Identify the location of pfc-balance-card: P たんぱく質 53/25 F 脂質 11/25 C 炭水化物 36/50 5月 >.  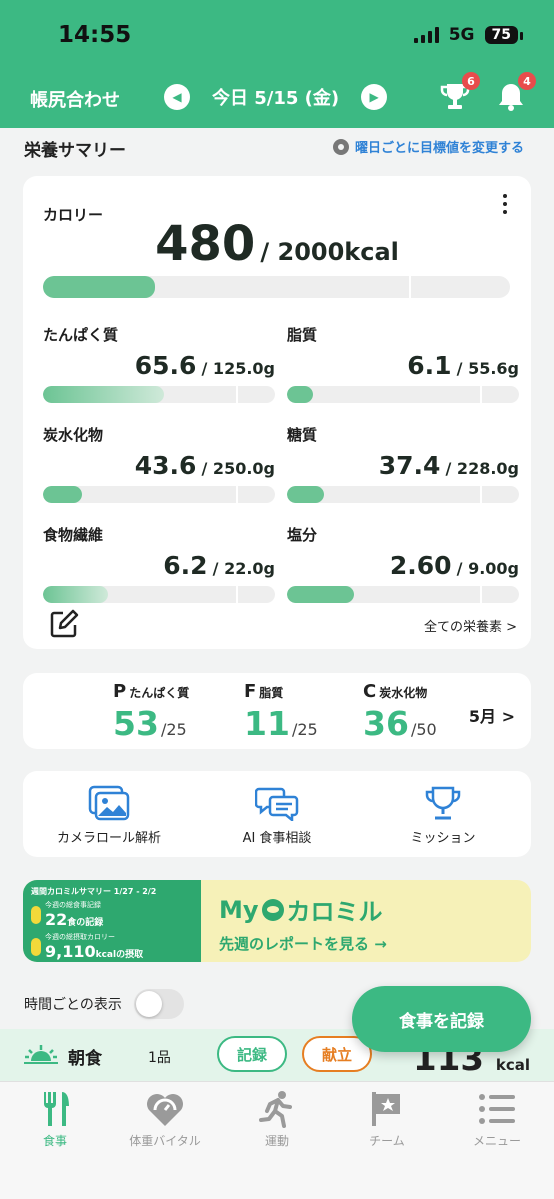
(277, 711).